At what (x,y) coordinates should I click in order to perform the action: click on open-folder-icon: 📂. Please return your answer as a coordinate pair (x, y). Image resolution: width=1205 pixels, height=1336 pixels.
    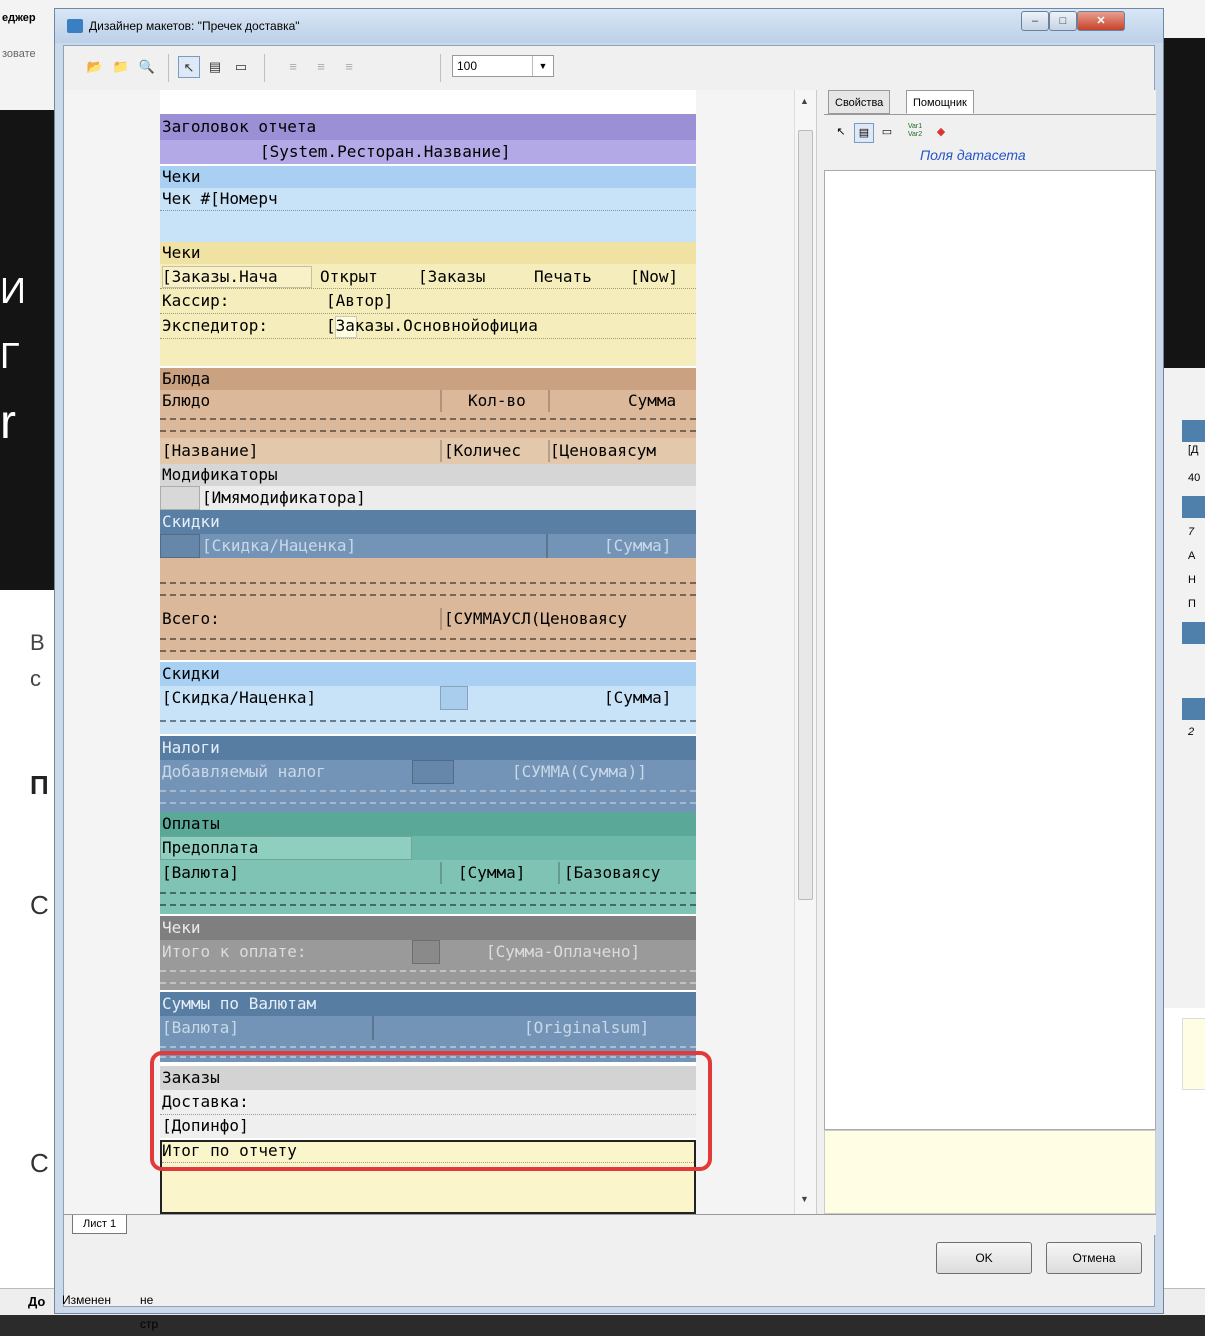
    Looking at the image, I should click on (95, 67).